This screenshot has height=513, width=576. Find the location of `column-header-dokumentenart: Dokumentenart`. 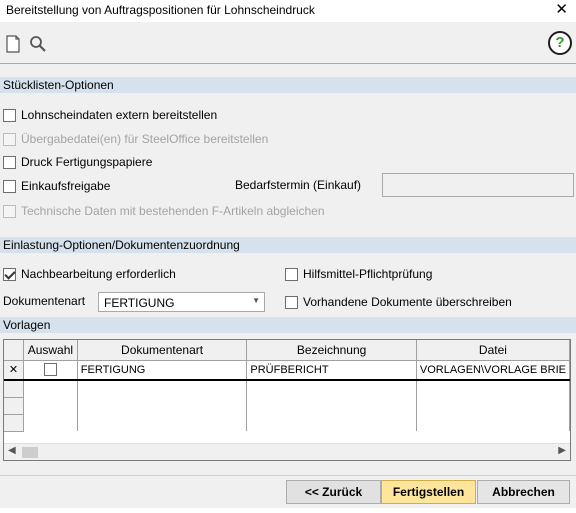

column-header-dokumentenart: Dokumentenart is located at coordinates (162, 350).